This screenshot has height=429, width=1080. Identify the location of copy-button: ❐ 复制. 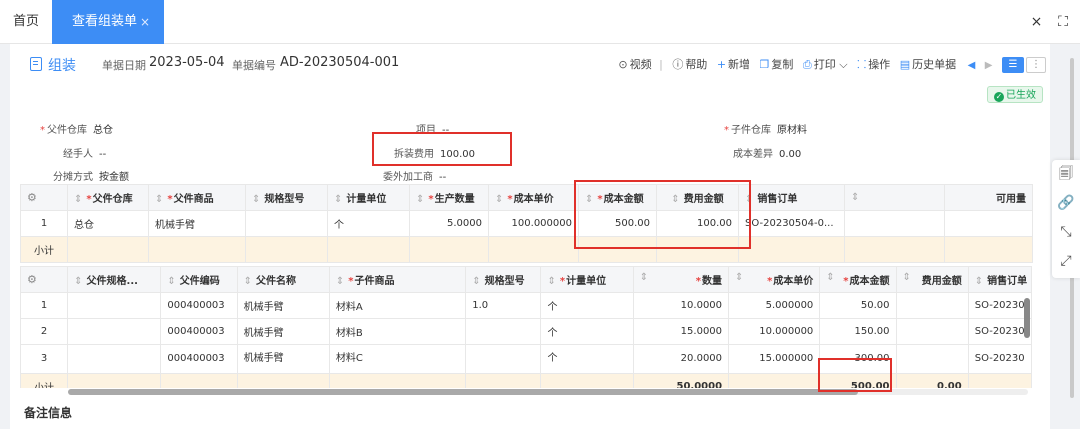
(777, 64).